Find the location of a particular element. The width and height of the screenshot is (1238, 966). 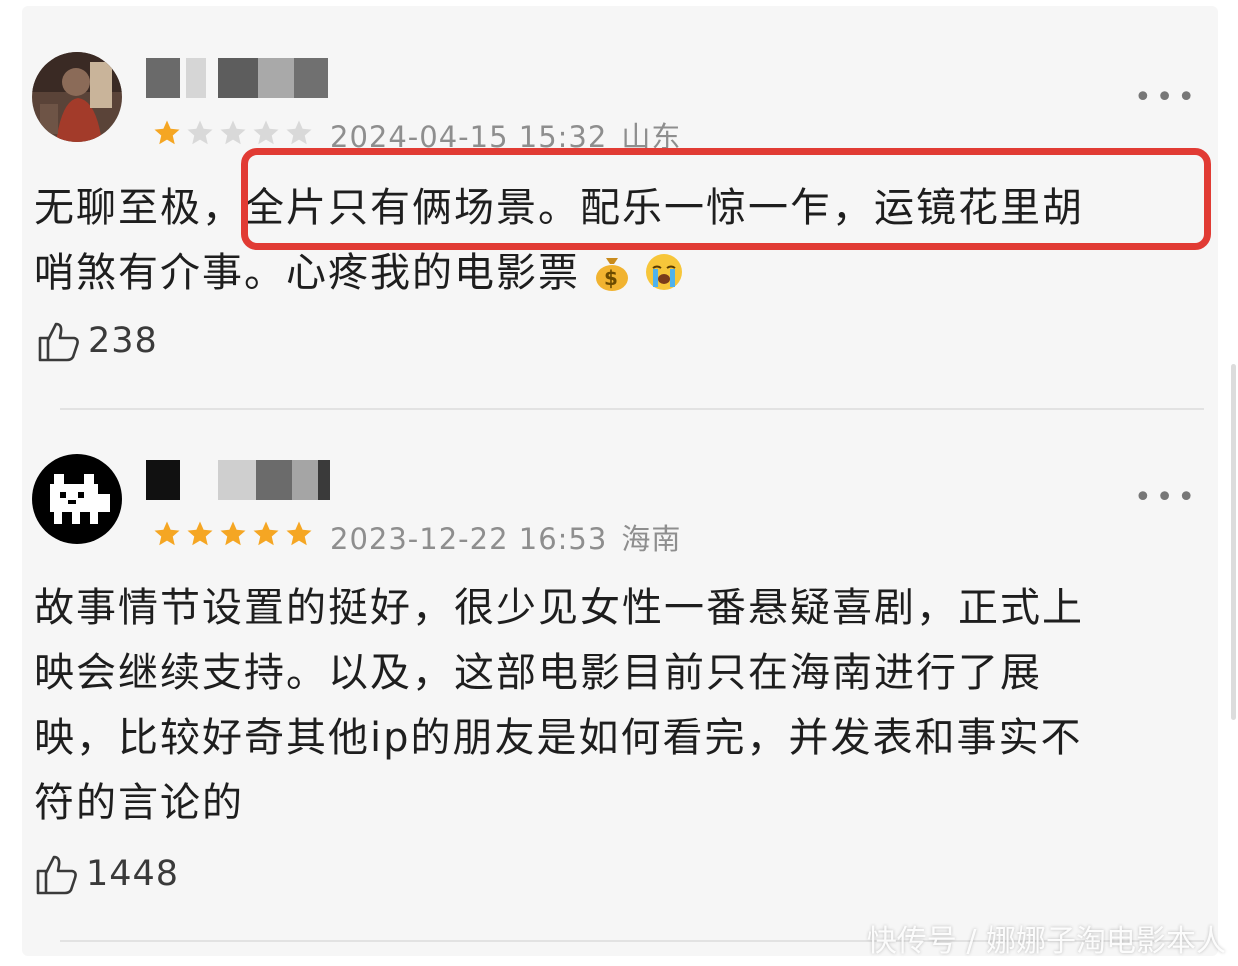

review-text-line: 符的言论的 is located at coordinates (139, 803).